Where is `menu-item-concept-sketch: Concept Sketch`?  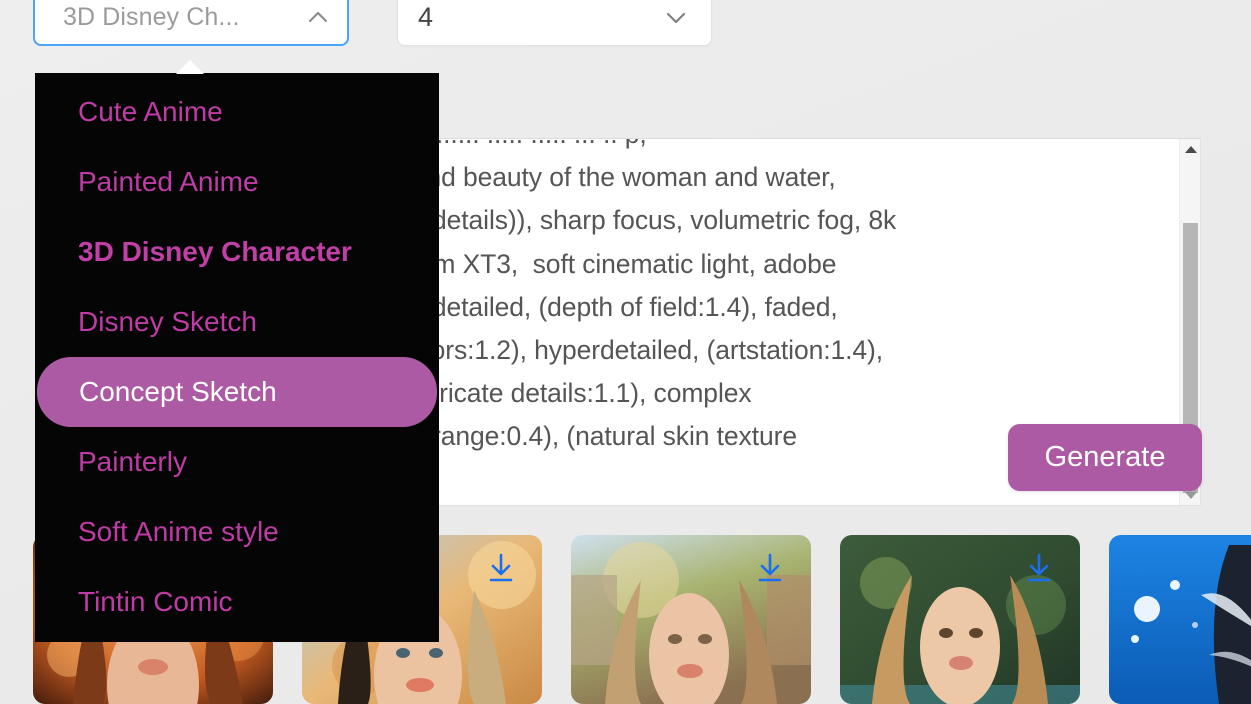
menu-item-concept-sketch: Concept Sketch is located at coordinates (237, 392).